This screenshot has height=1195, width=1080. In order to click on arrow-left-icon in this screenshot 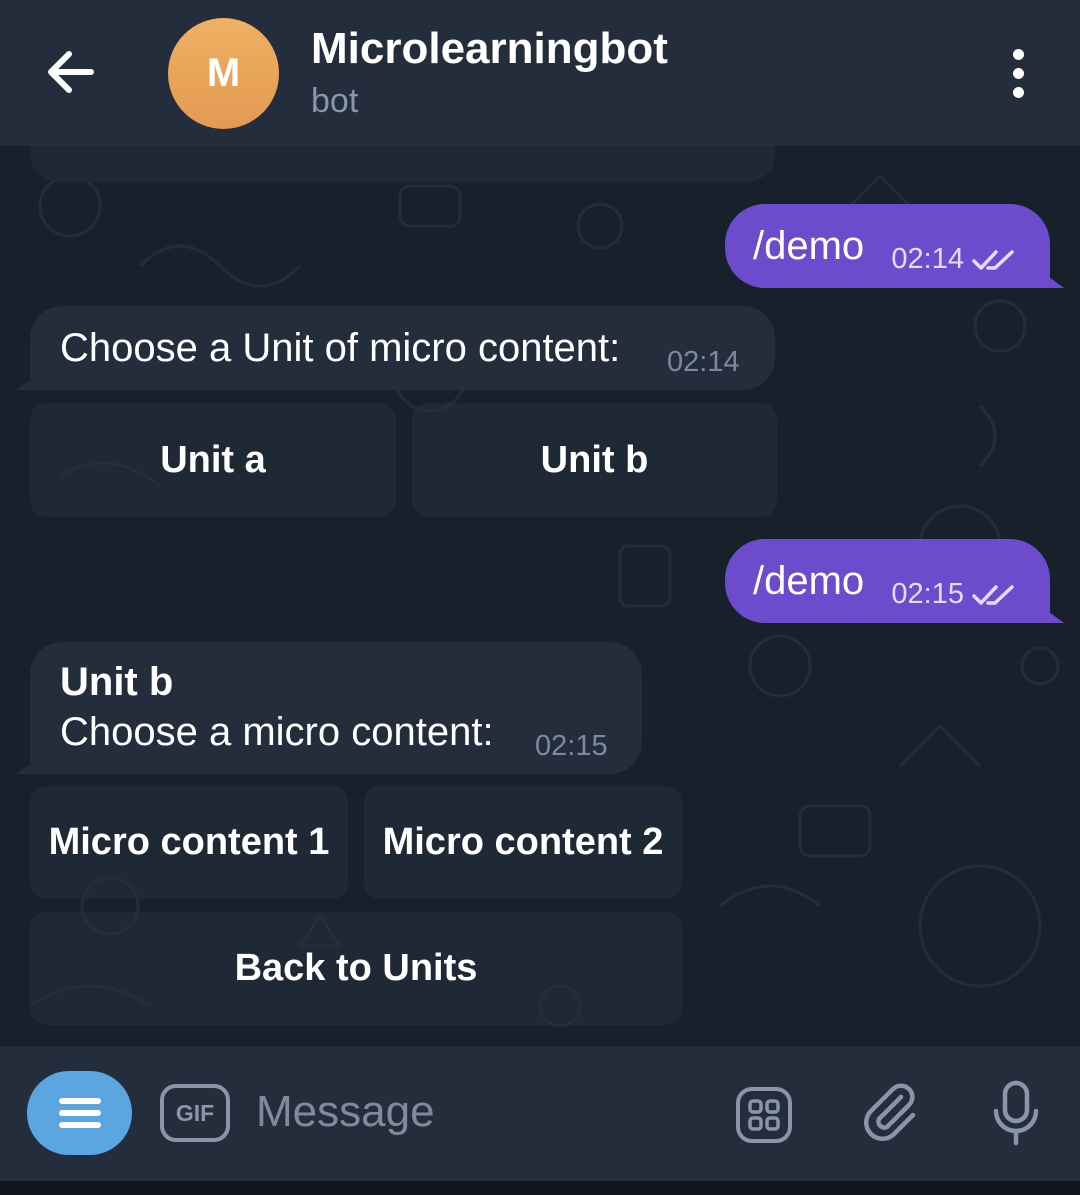, I will do `click(71, 72)`.